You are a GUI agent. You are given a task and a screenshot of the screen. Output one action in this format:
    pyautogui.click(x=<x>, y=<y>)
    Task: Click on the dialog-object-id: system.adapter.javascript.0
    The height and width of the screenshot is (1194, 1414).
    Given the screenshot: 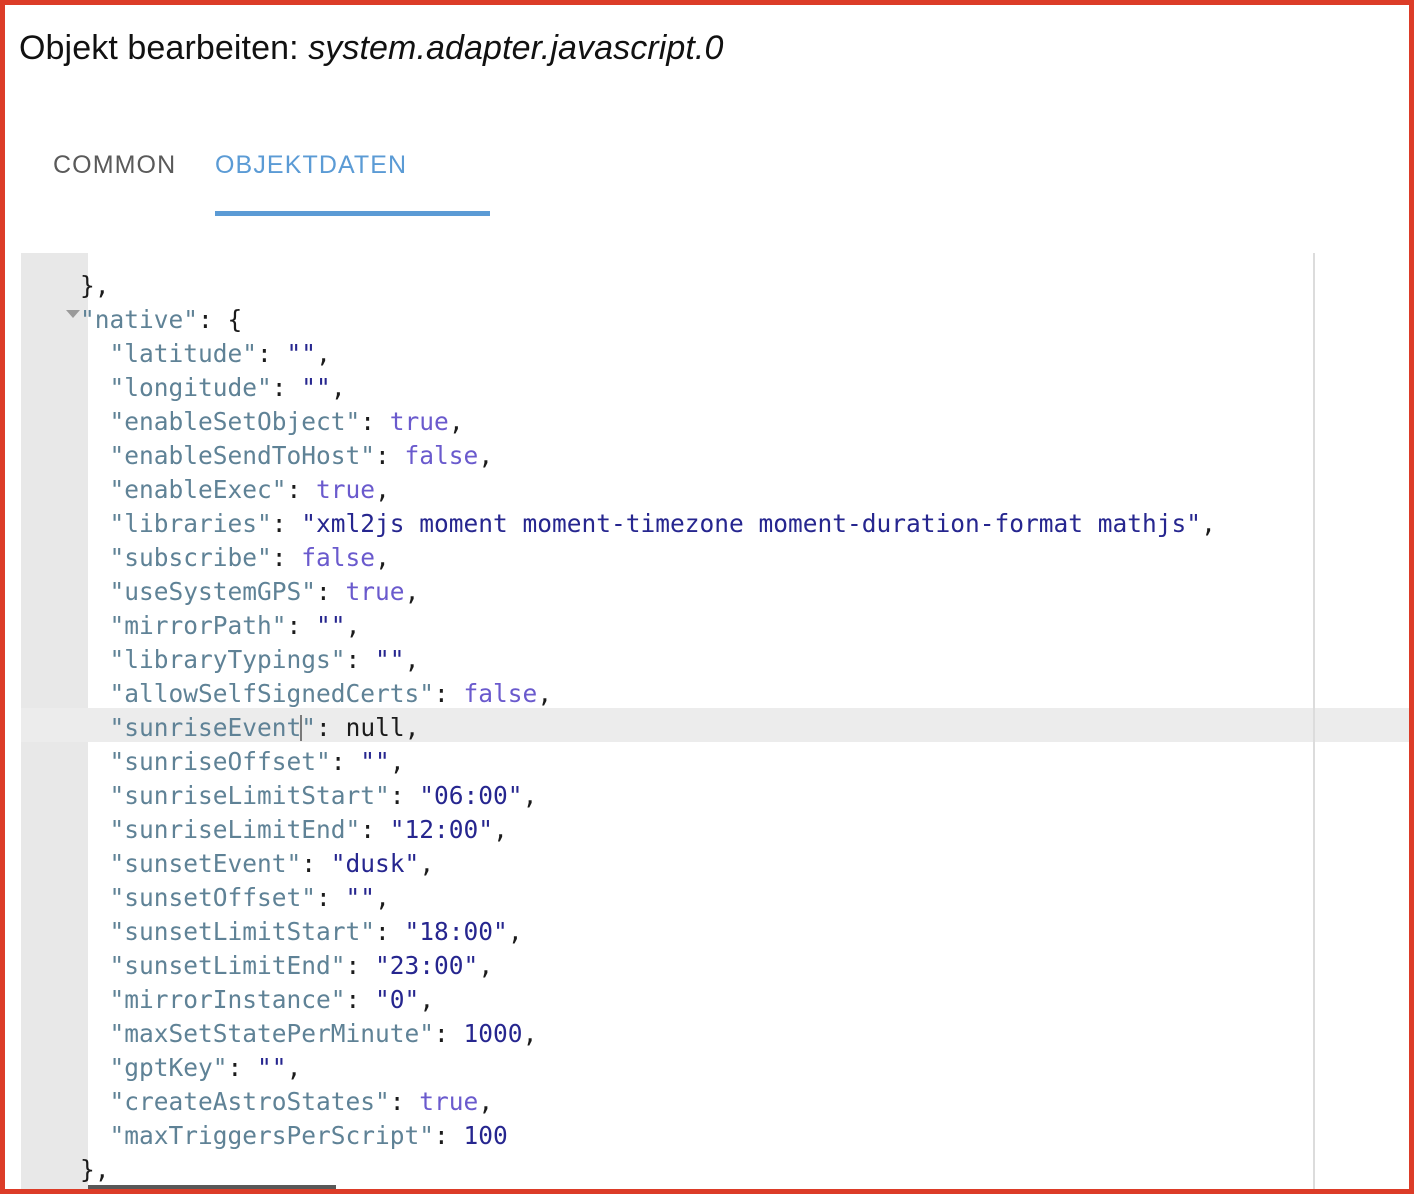 What is the action you would take?
    pyautogui.click(x=516, y=48)
    